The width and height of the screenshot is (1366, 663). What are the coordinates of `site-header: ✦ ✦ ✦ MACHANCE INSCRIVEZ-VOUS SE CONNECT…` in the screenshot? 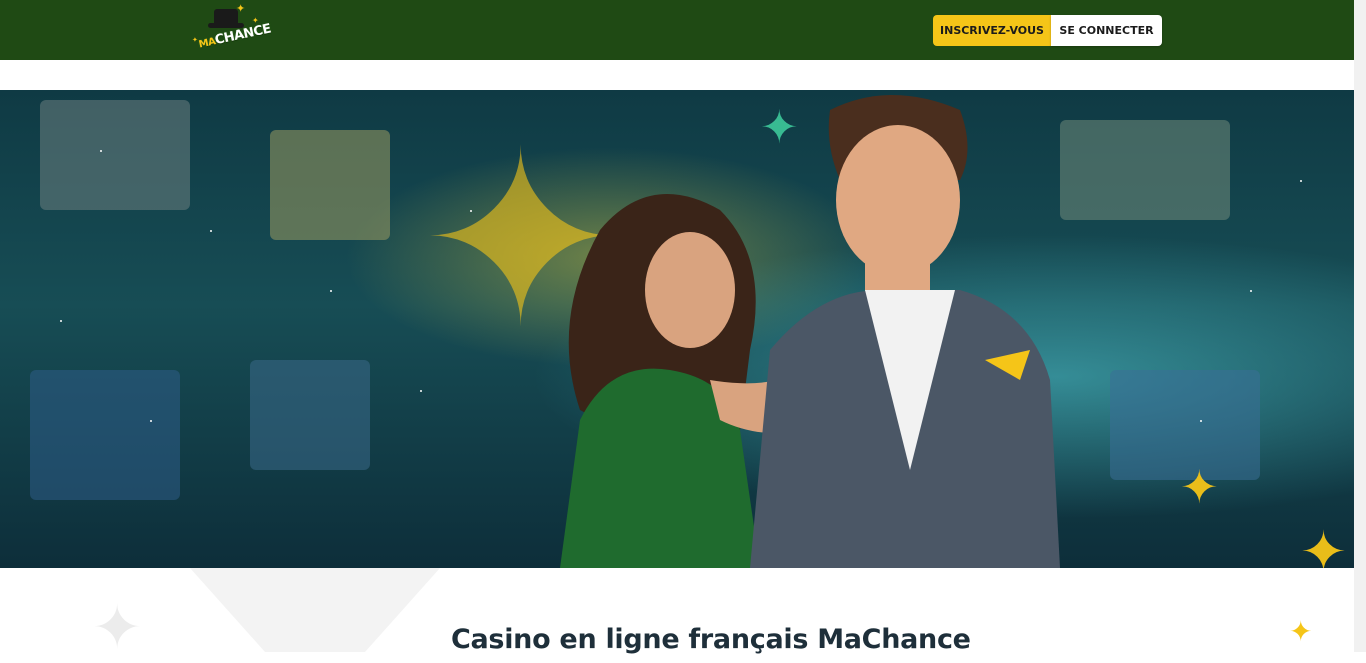 It's located at (677, 30).